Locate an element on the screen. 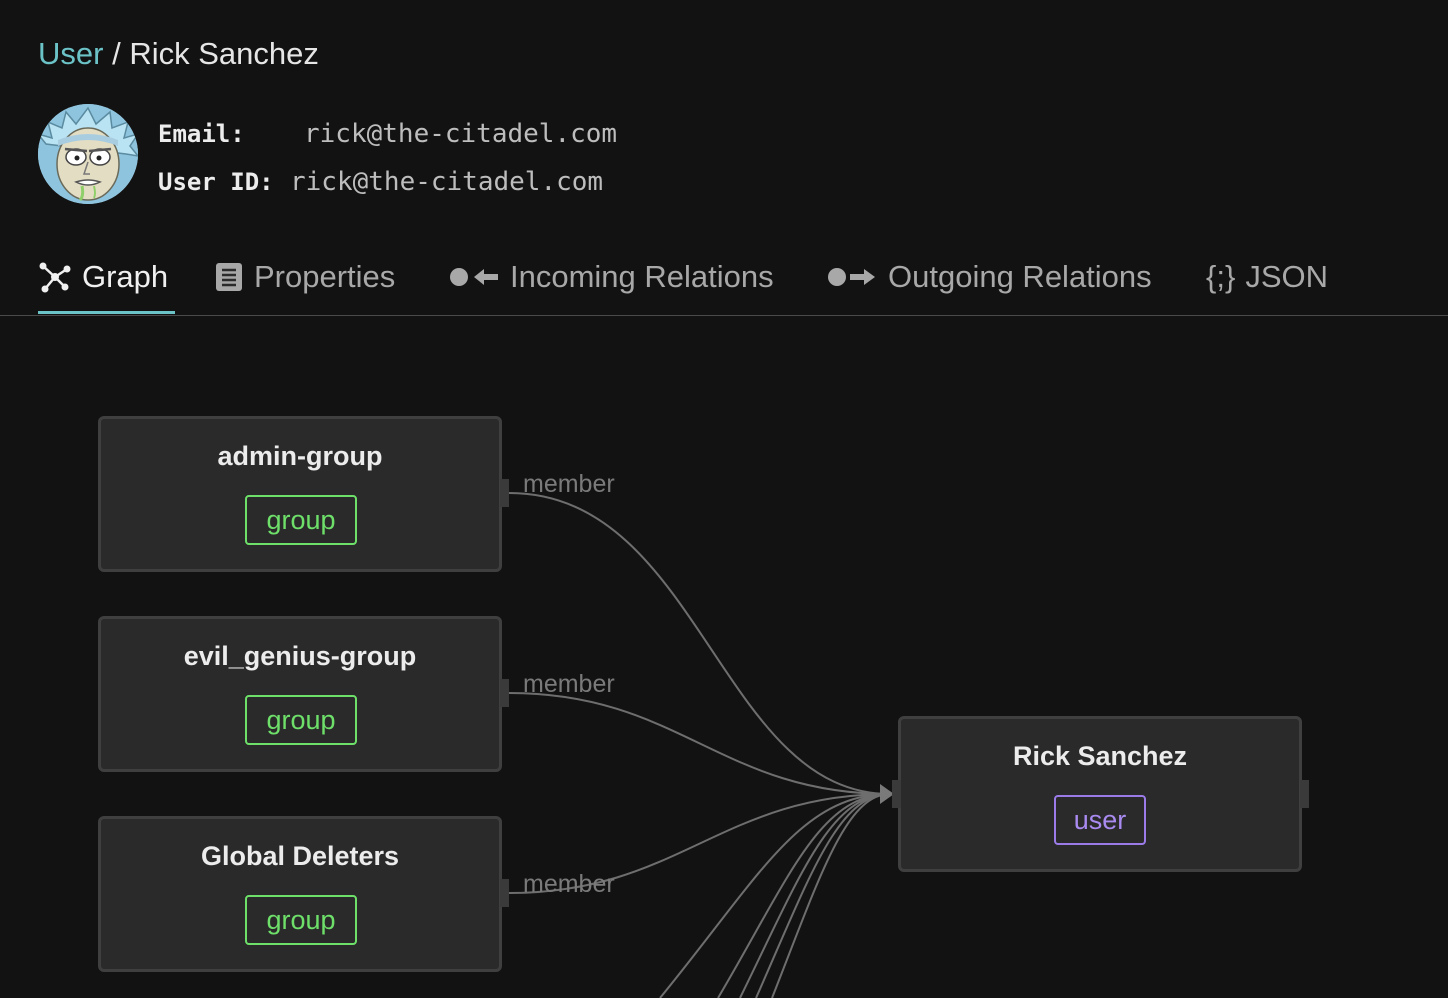  breadcrumb: User / Rick Sanchez is located at coordinates (178, 54).